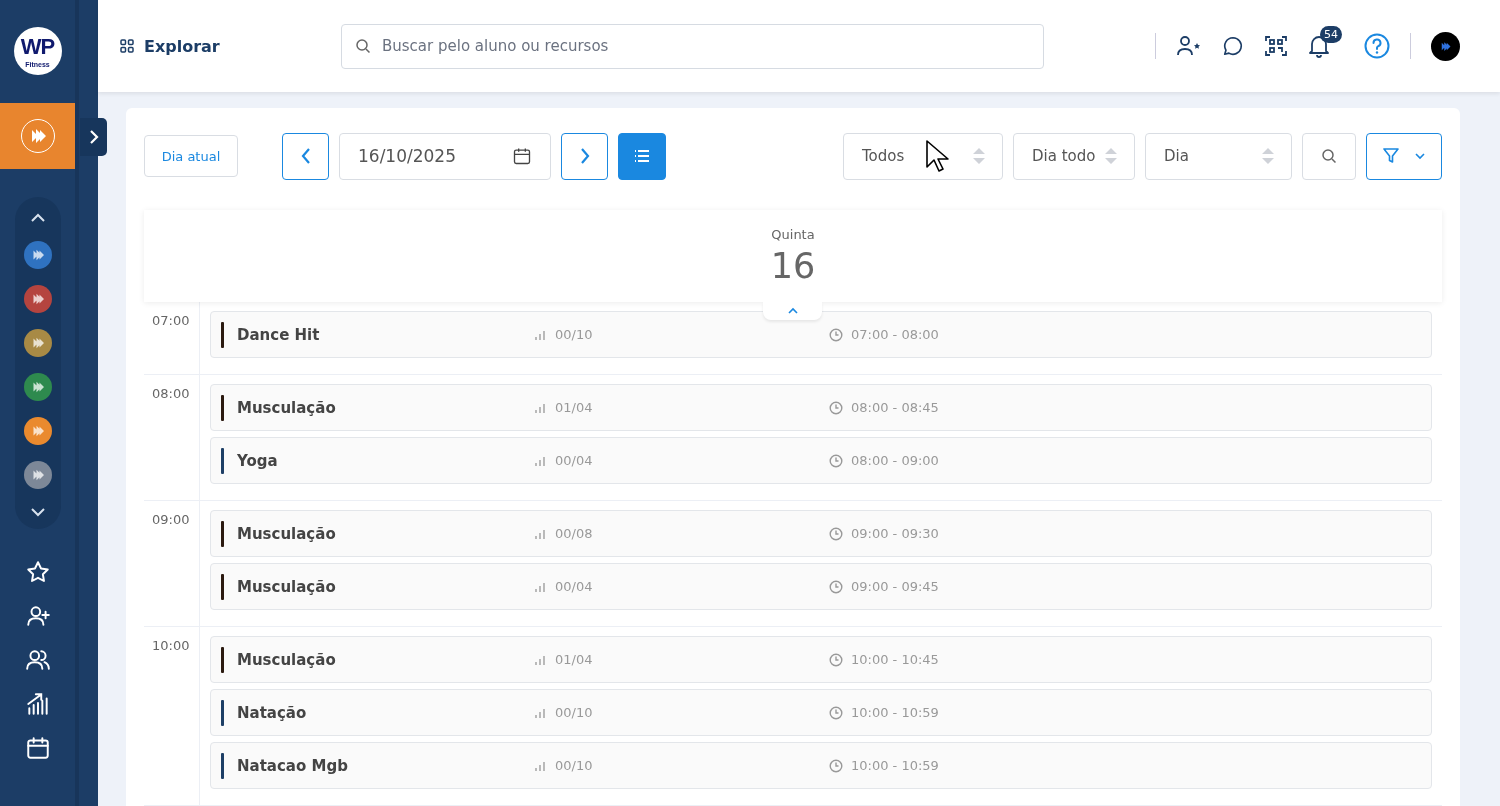 This screenshot has width=1500, height=806. Describe the element at coordinates (171, 645) in the screenshot. I see `hour-label: 10:00` at that location.